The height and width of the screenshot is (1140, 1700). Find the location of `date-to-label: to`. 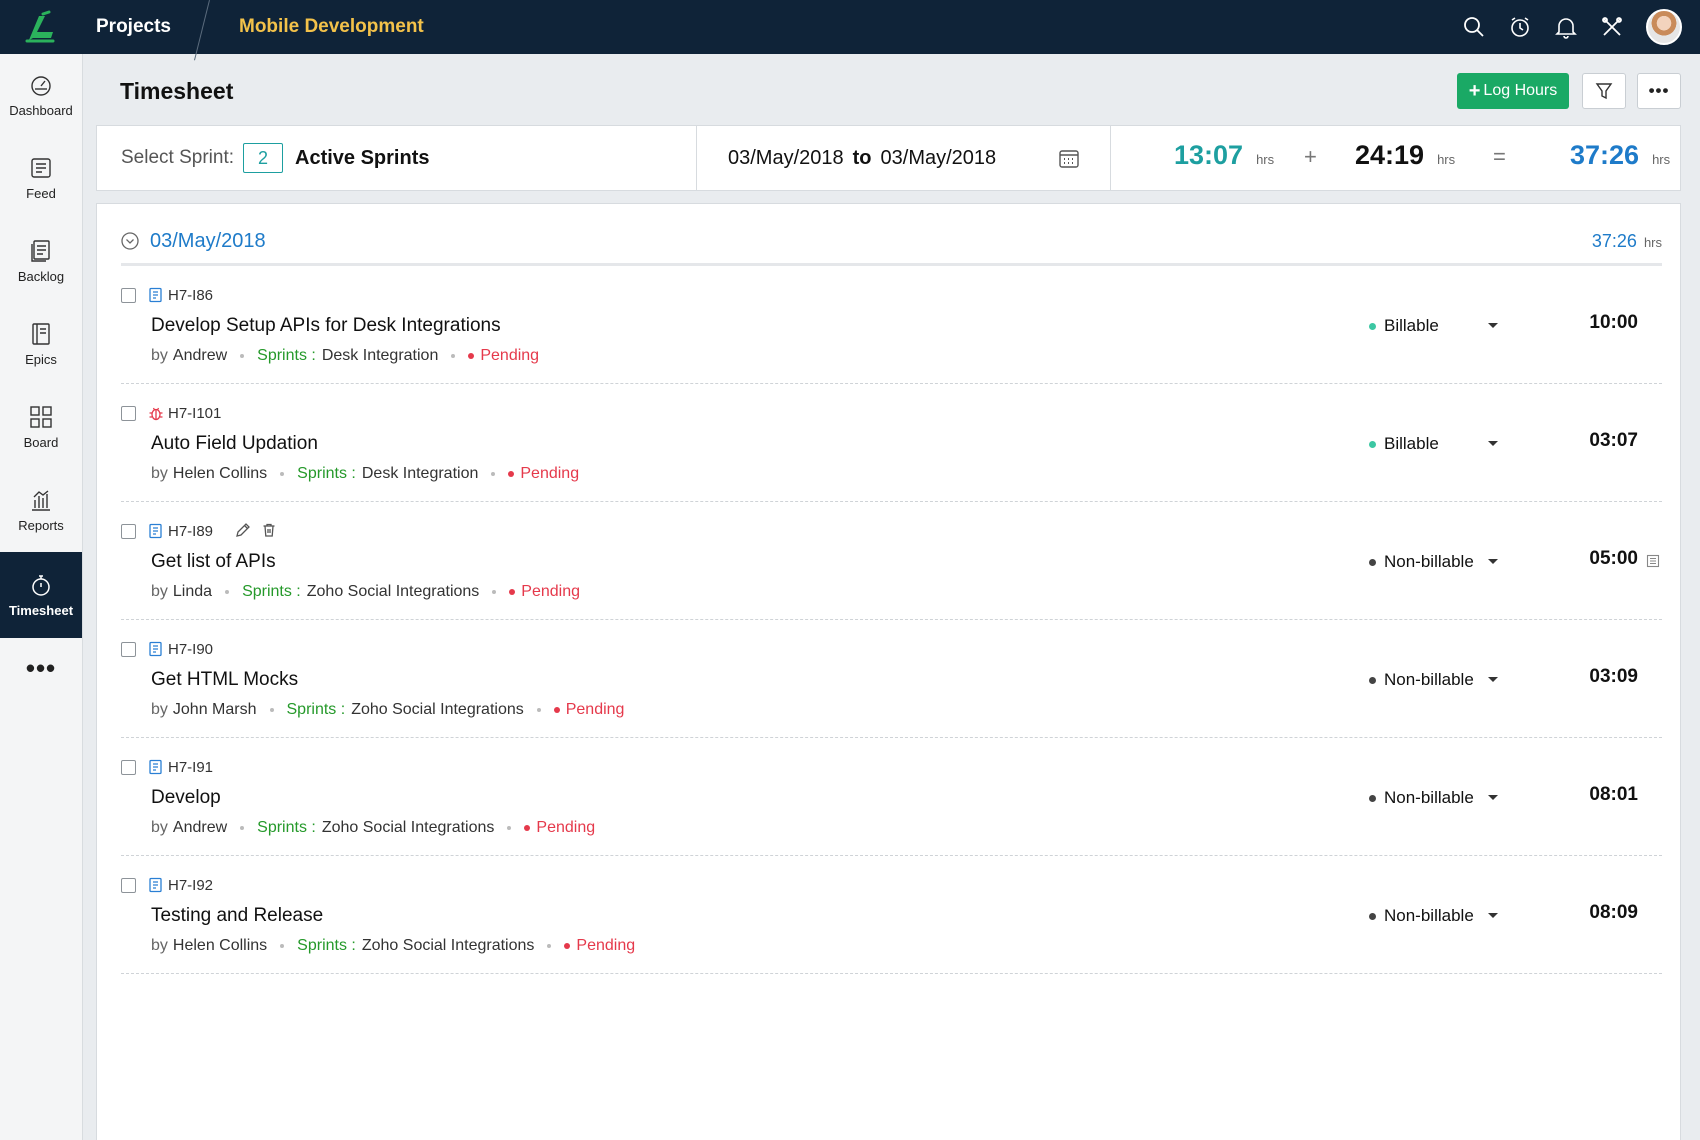

date-to-label: to is located at coordinates (862, 157).